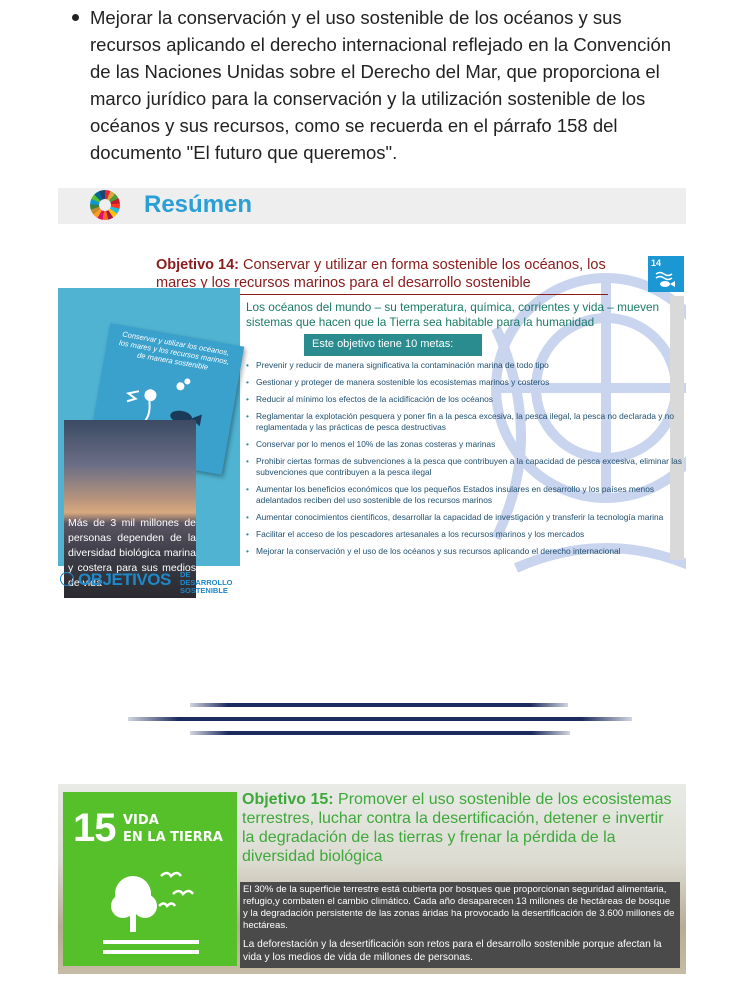 Image resolution: width=756 pixels, height=982 pixels. I want to click on fish-icon, so click(665, 279).